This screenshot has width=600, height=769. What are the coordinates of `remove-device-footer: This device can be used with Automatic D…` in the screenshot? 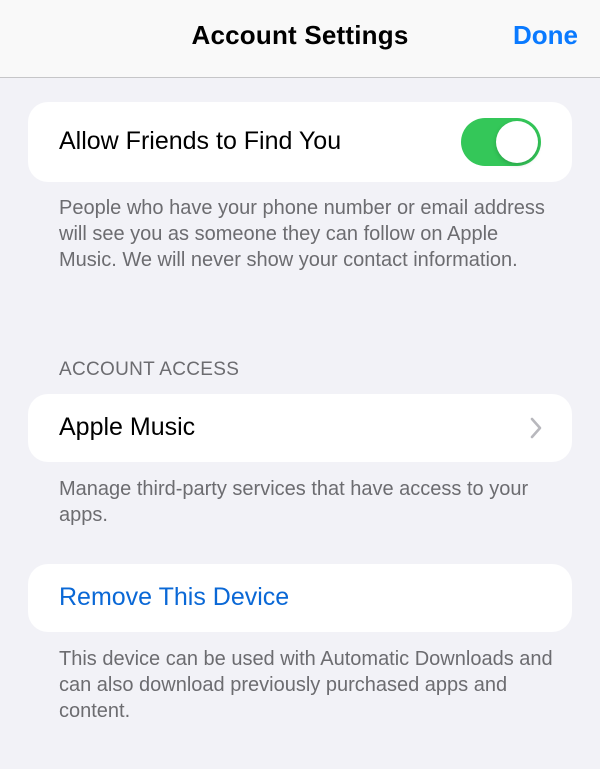 It's located at (306, 685).